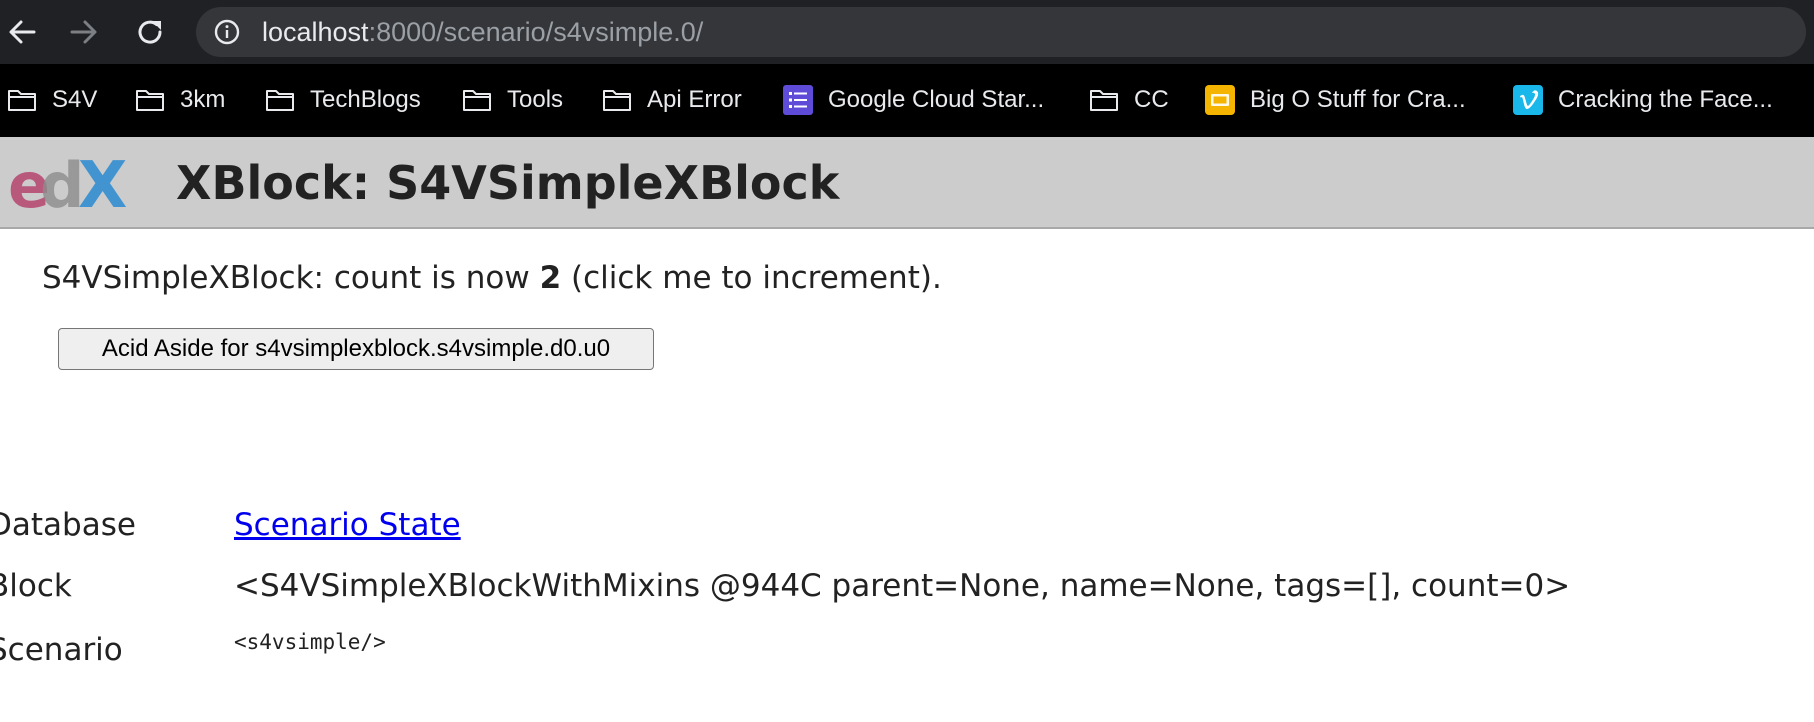 Image resolution: width=1814 pixels, height=722 pixels. Describe the element at coordinates (36, 586) in the screenshot. I see `block-label: Block` at that location.